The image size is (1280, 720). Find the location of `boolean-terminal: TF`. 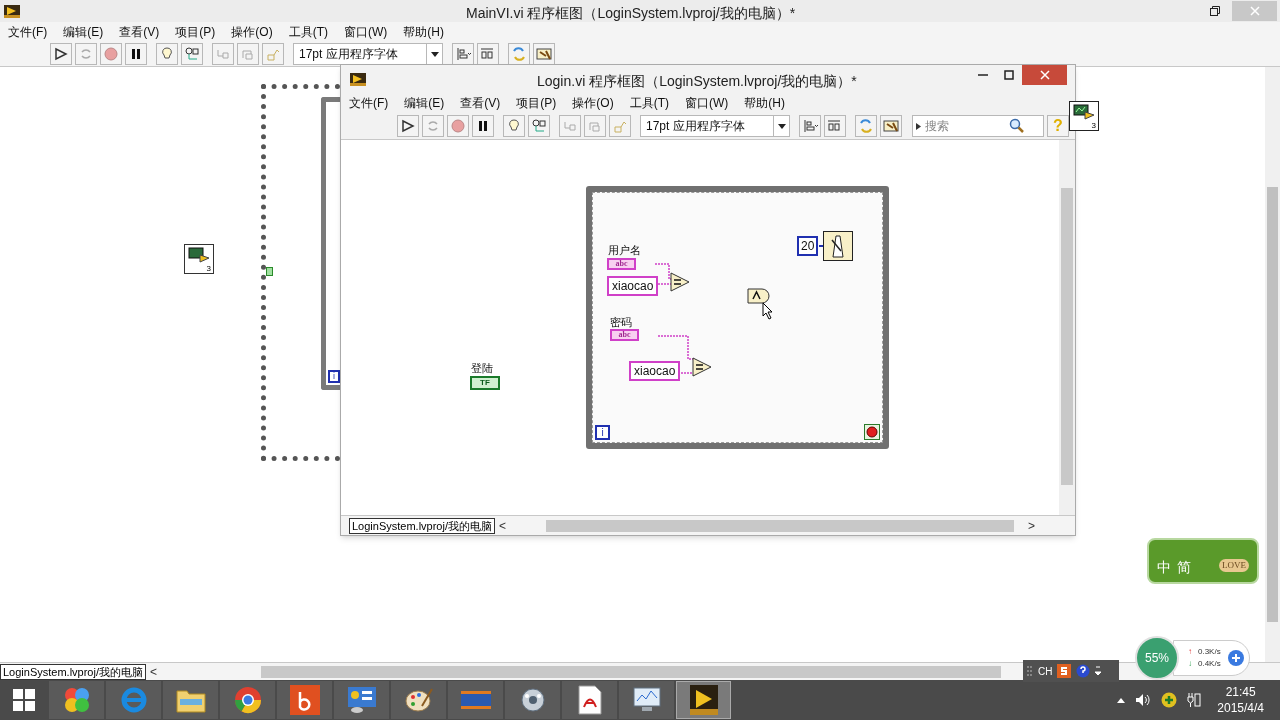

boolean-terminal: TF is located at coordinates (485, 383).